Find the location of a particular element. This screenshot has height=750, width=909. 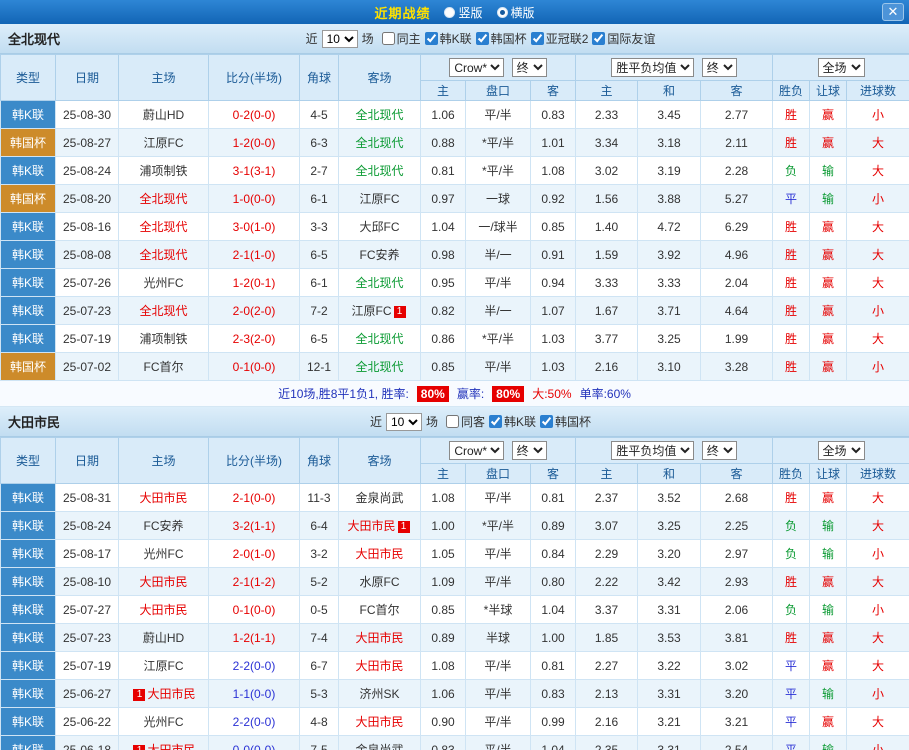

layout-radio-vertical: 竖版 is located at coordinates (463, 12).